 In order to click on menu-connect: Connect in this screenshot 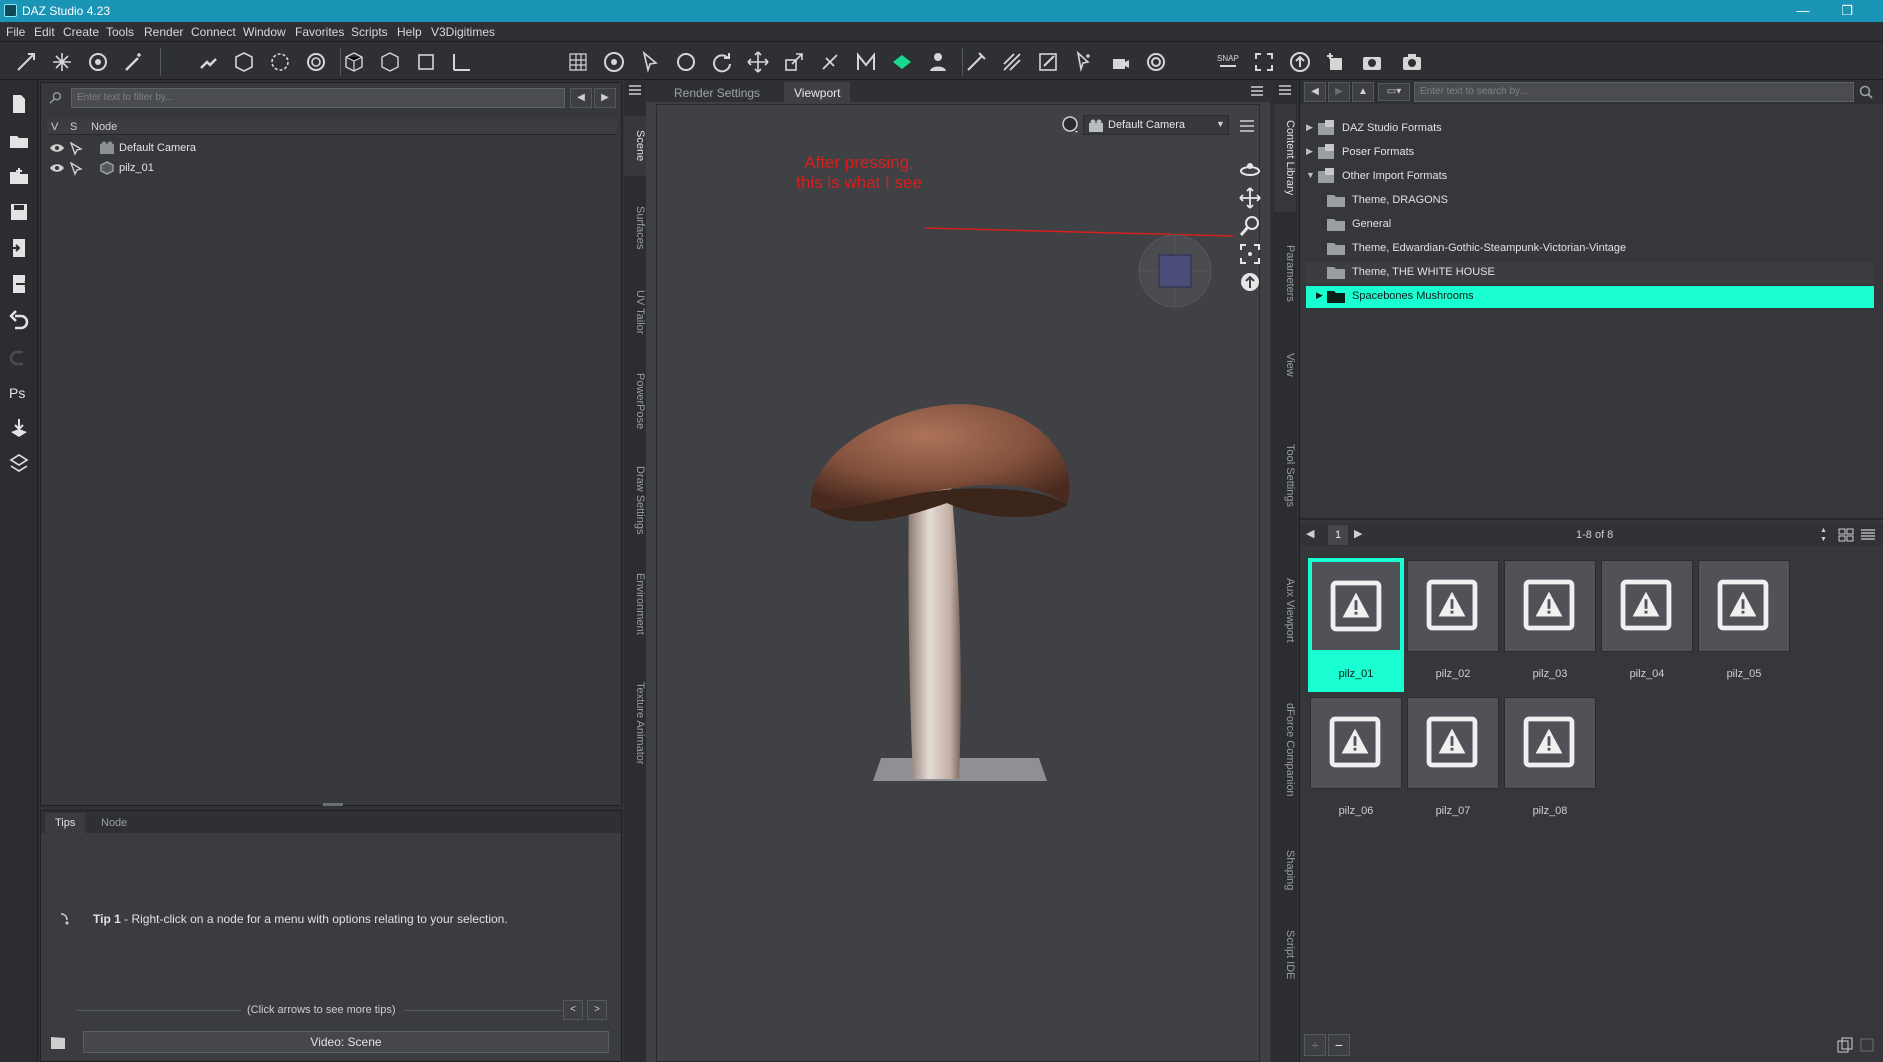, I will do `click(213, 32)`.